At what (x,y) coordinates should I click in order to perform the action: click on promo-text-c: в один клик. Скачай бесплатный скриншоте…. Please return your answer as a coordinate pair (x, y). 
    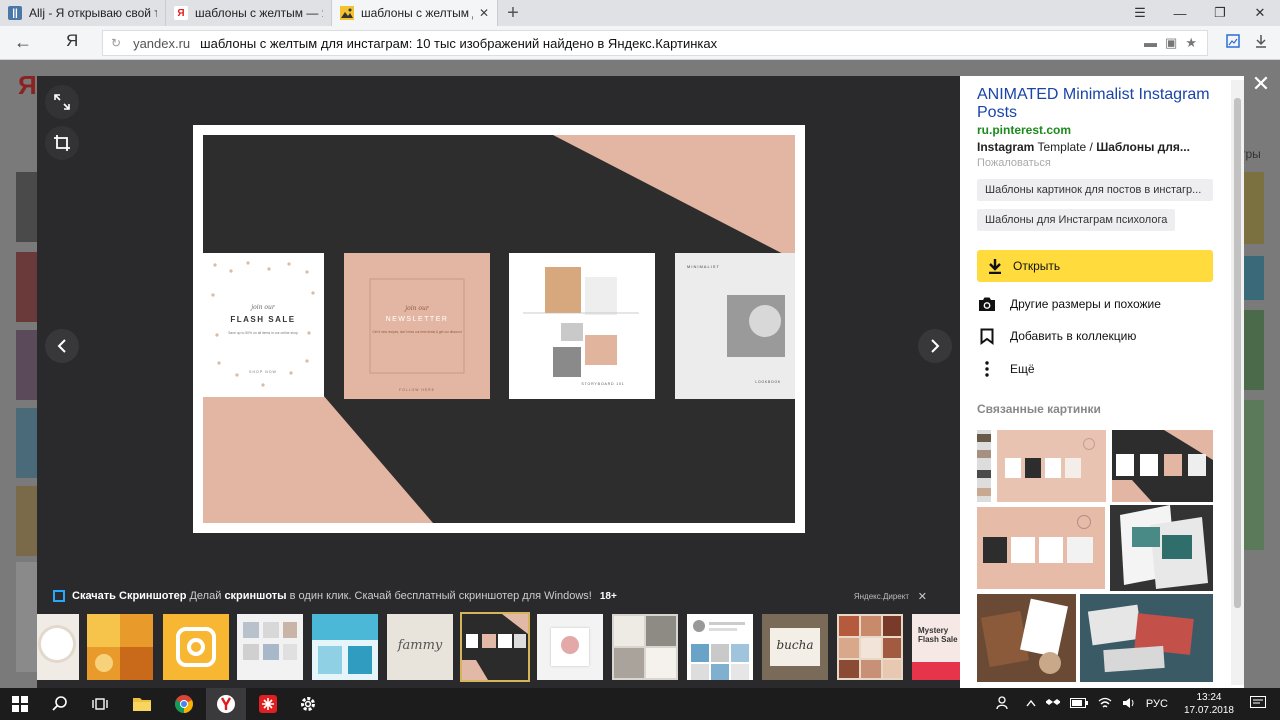
    Looking at the image, I should click on (440, 596).